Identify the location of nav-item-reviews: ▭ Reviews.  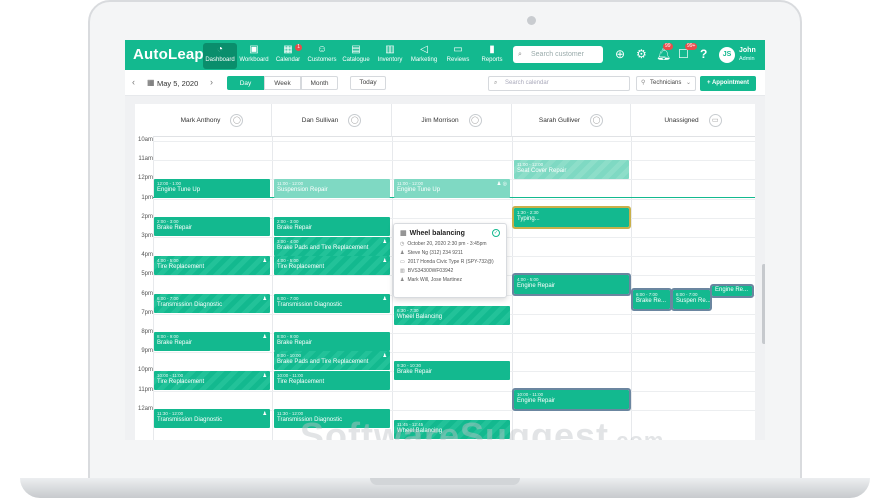
(458, 56).